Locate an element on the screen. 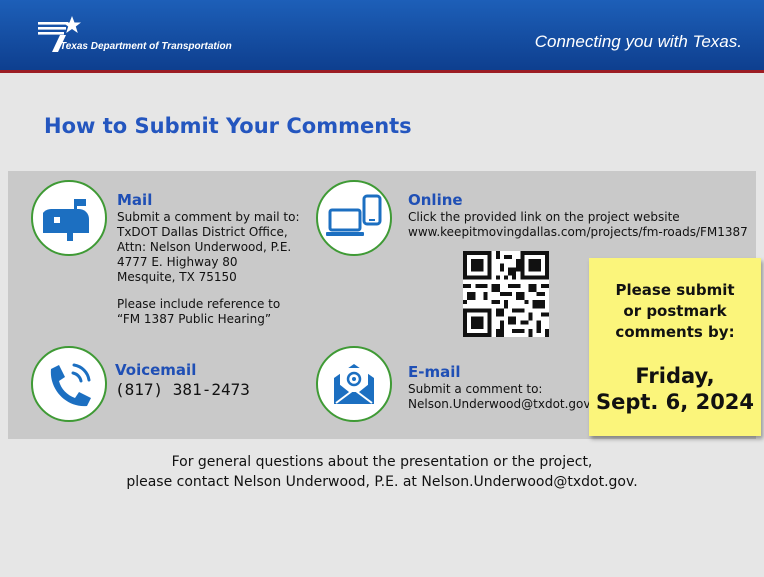 The height and width of the screenshot is (577, 764). mail-line: TxDOT Dallas District Office, is located at coordinates (202, 232).